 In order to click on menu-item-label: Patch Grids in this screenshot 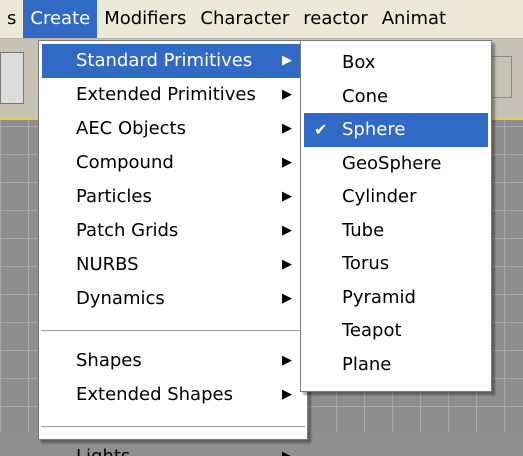, I will do `click(127, 230)`.